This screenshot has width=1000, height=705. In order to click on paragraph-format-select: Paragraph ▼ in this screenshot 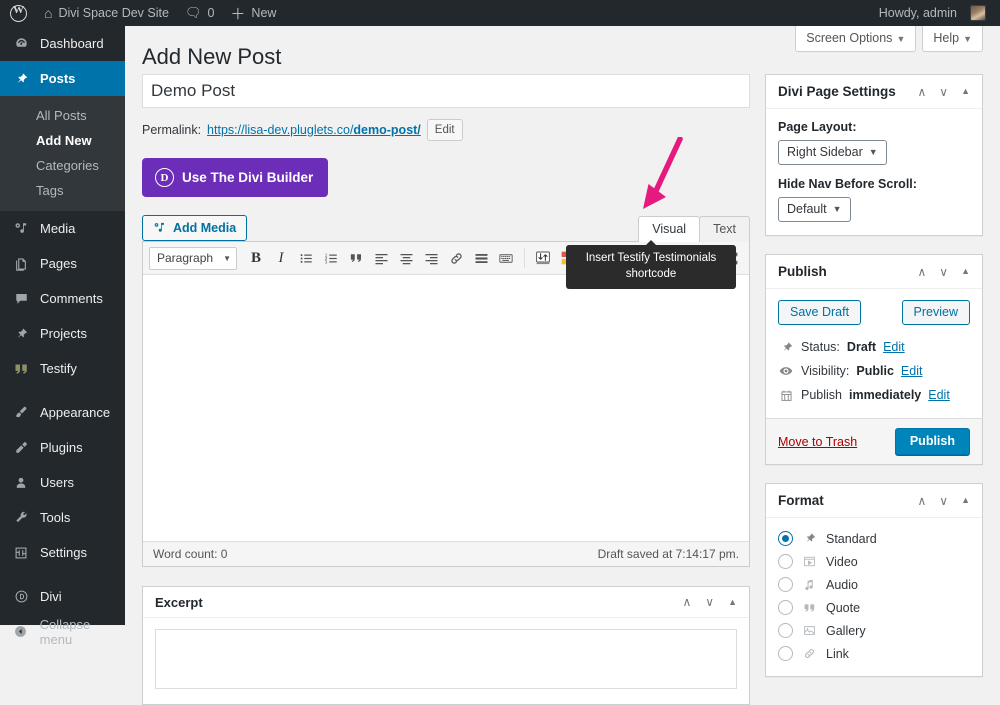, I will do `click(193, 258)`.